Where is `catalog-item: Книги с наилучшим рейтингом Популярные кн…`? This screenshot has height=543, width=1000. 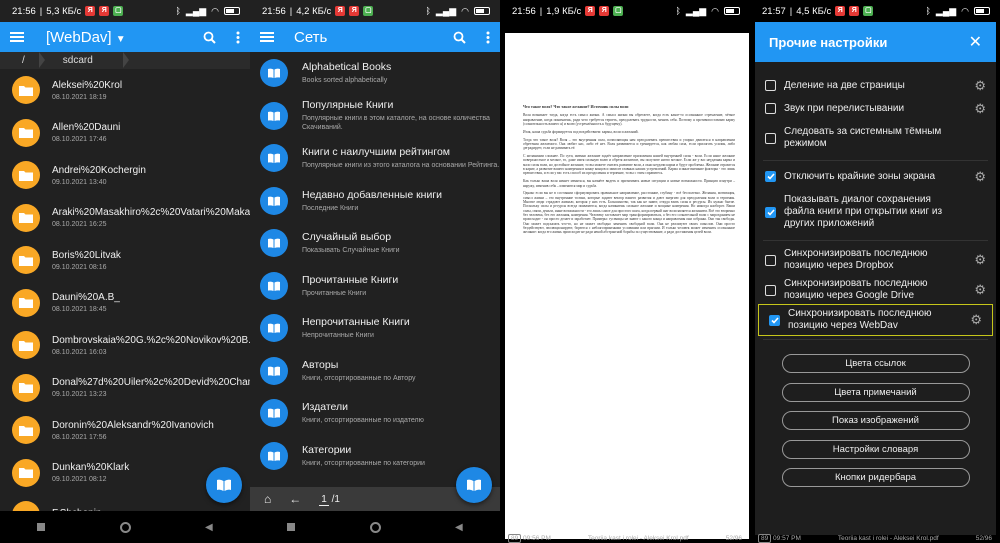 catalog-item: Книги с наилучшим рейтингом Популярные кн… is located at coordinates (375, 158).